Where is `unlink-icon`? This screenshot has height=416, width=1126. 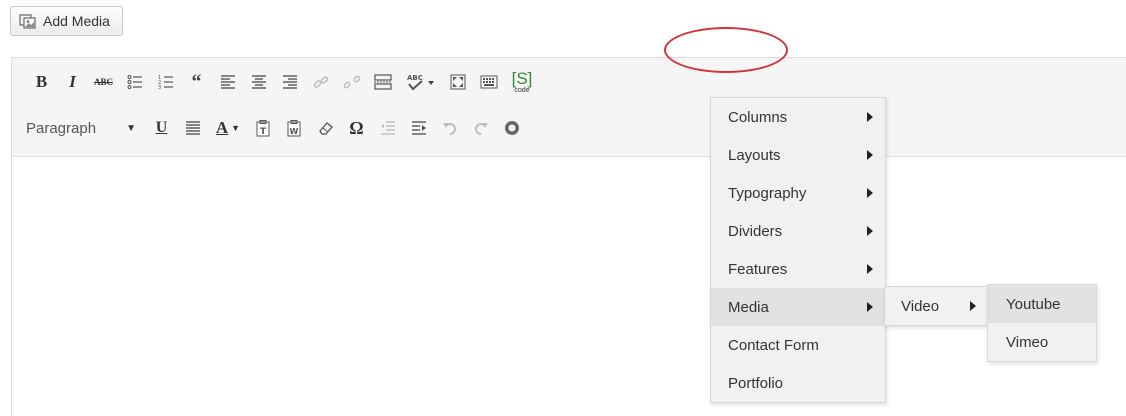
unlink-icon is located at coordinates (351, 82).